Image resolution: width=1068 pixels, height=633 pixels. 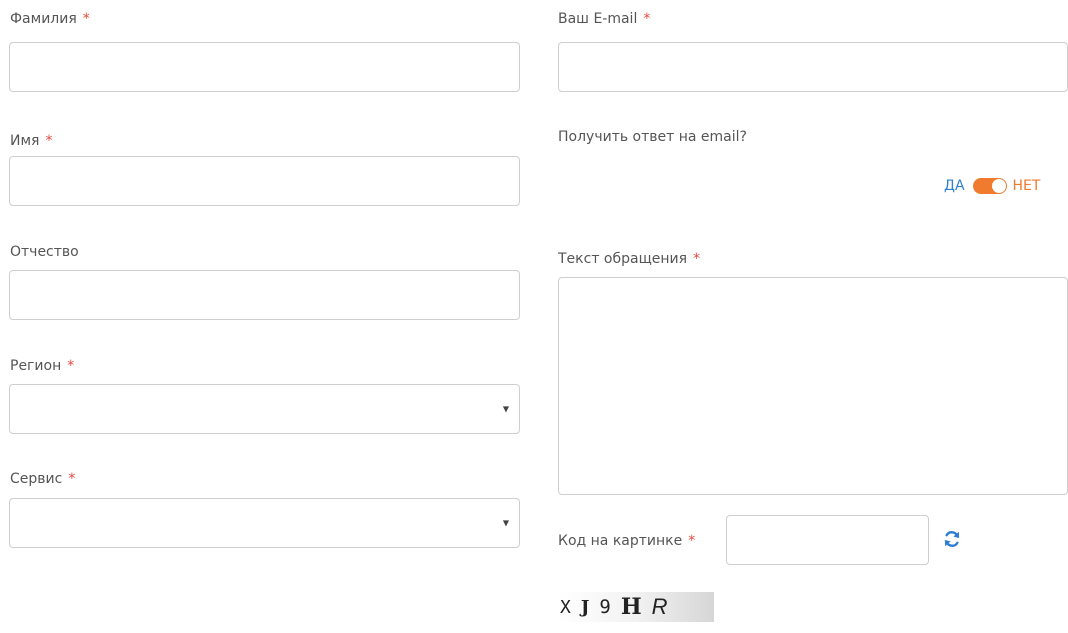 I want to click on first-name-label-text: Имя, so click(x=25, y=141).